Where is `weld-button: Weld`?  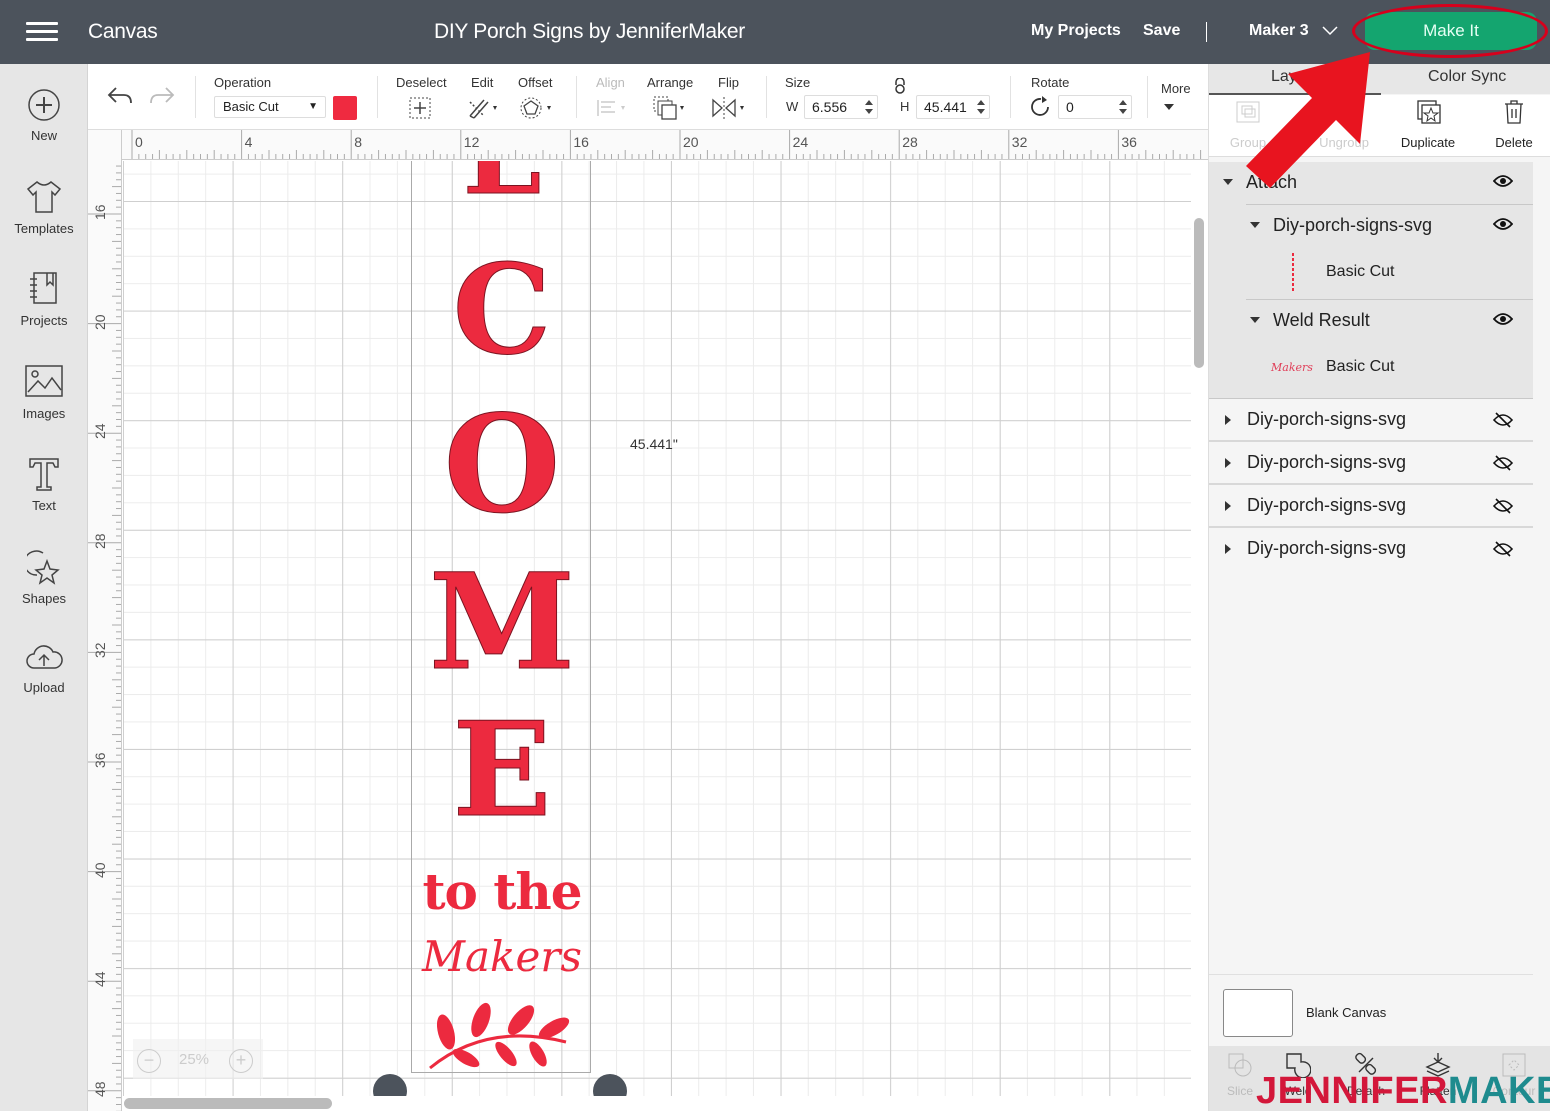 weld-button: Weld is located at coordinates (1298, 1075).